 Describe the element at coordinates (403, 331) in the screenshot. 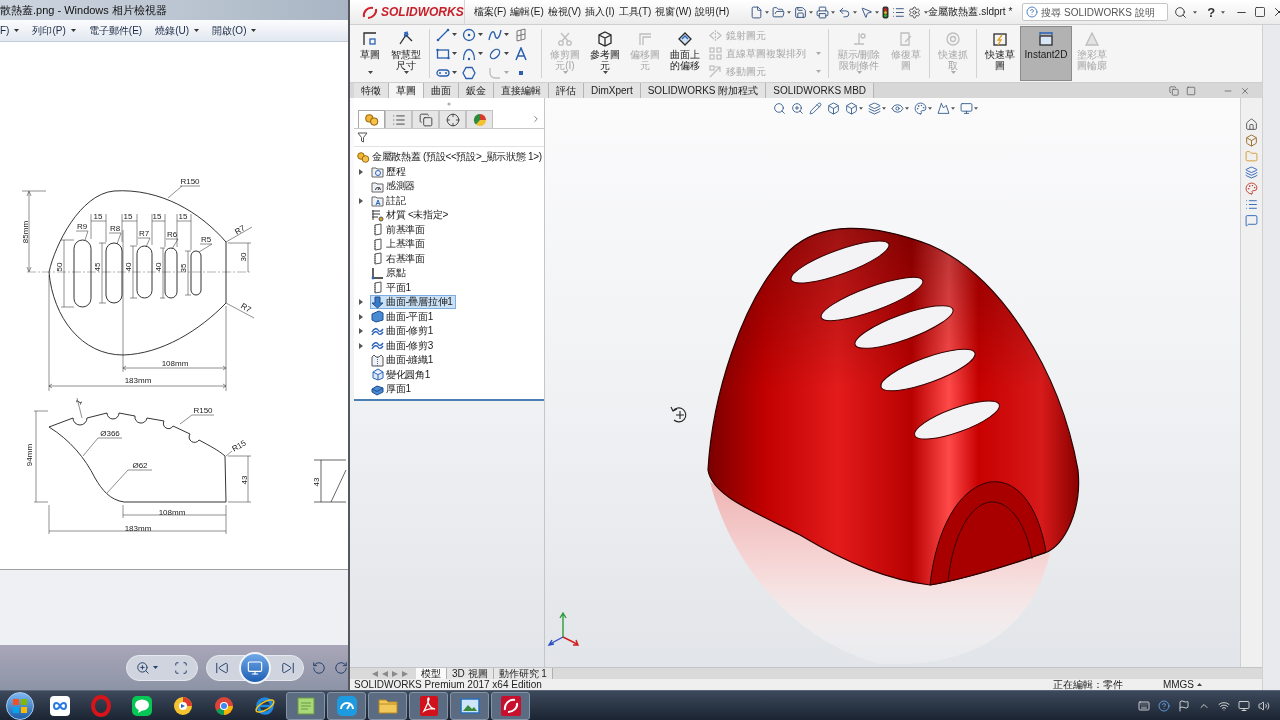

I see `tree-item: 曲面-修剪1` at that location.